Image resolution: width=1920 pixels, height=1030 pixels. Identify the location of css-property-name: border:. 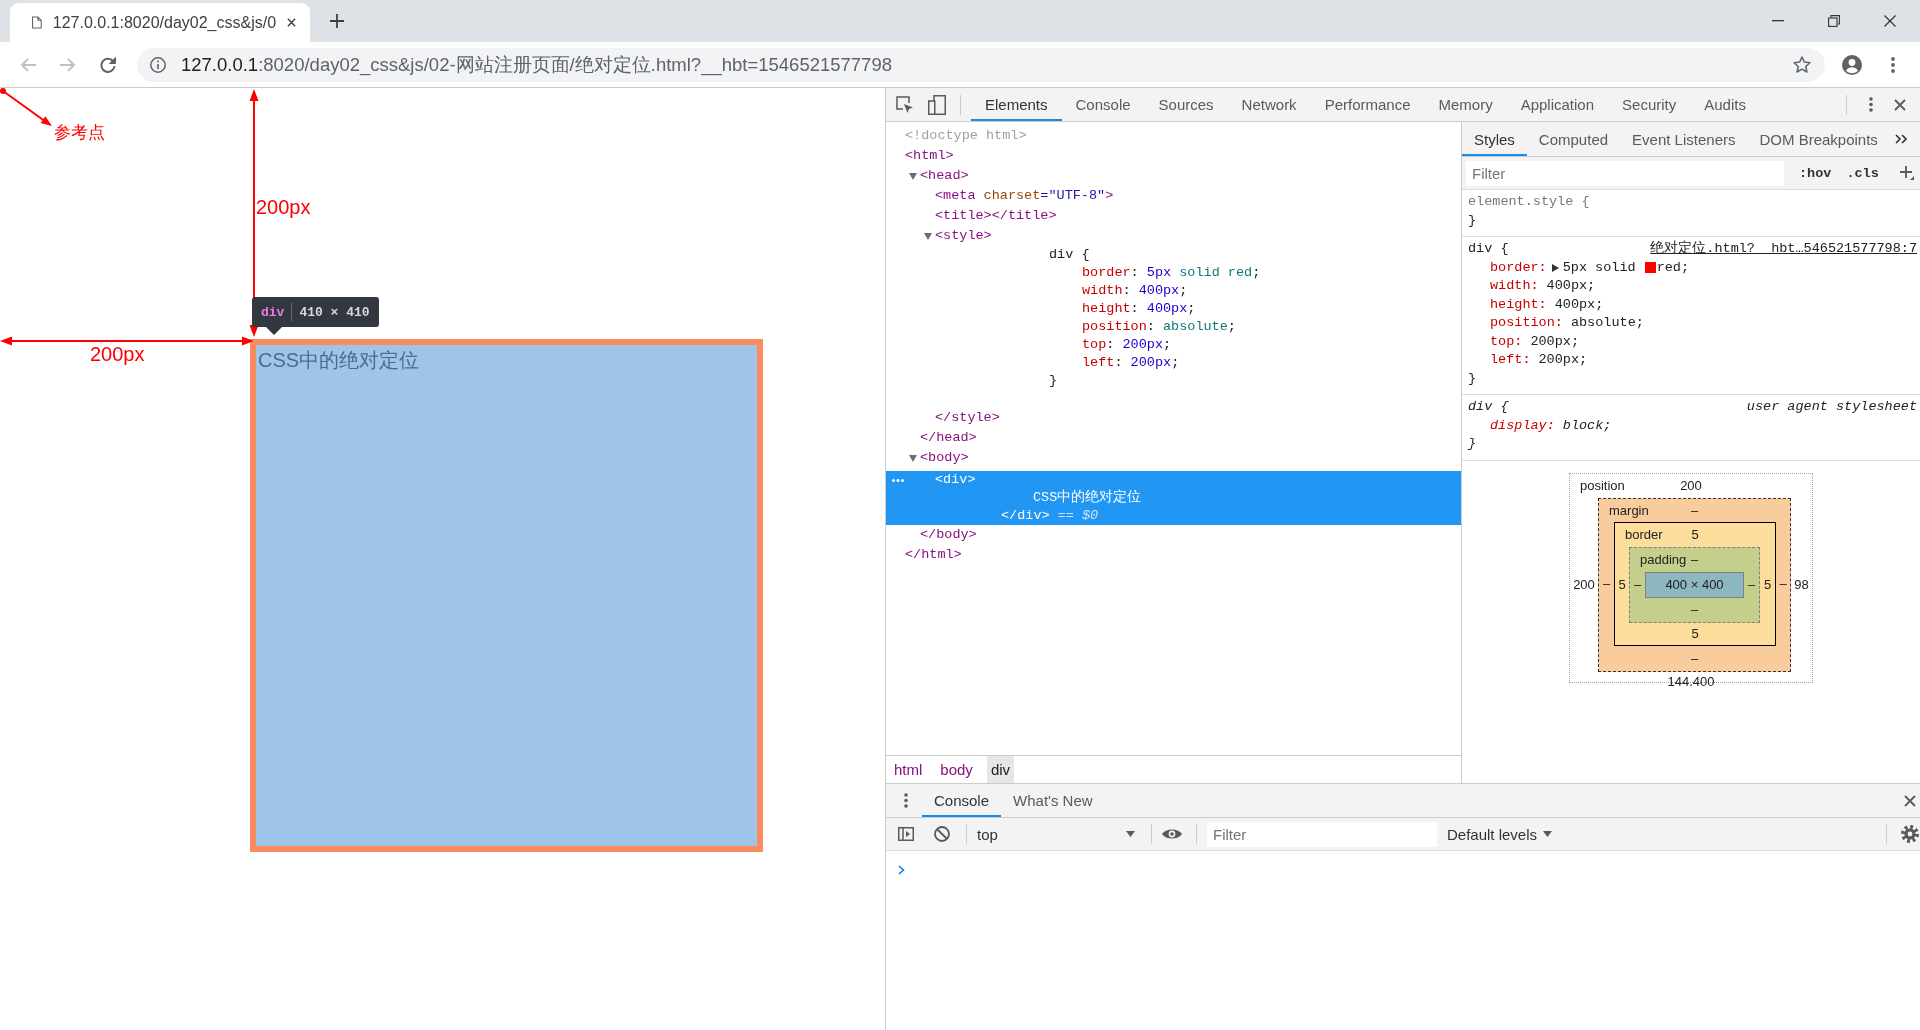
(1518, 267).